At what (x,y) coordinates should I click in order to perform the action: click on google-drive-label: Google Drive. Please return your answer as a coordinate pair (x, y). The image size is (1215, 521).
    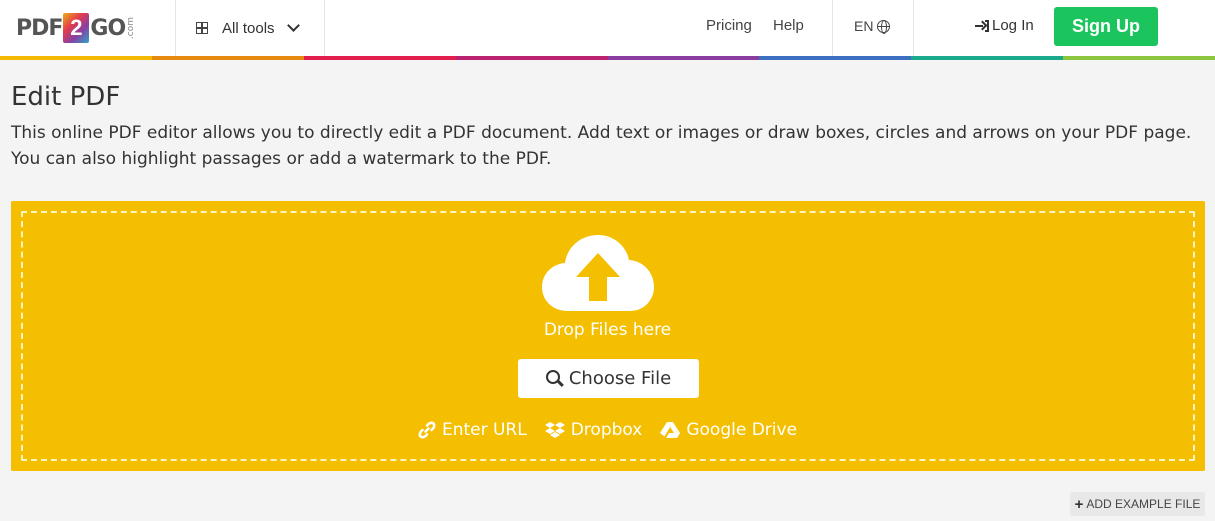
    Looking at the image, I should click on (742, 430).